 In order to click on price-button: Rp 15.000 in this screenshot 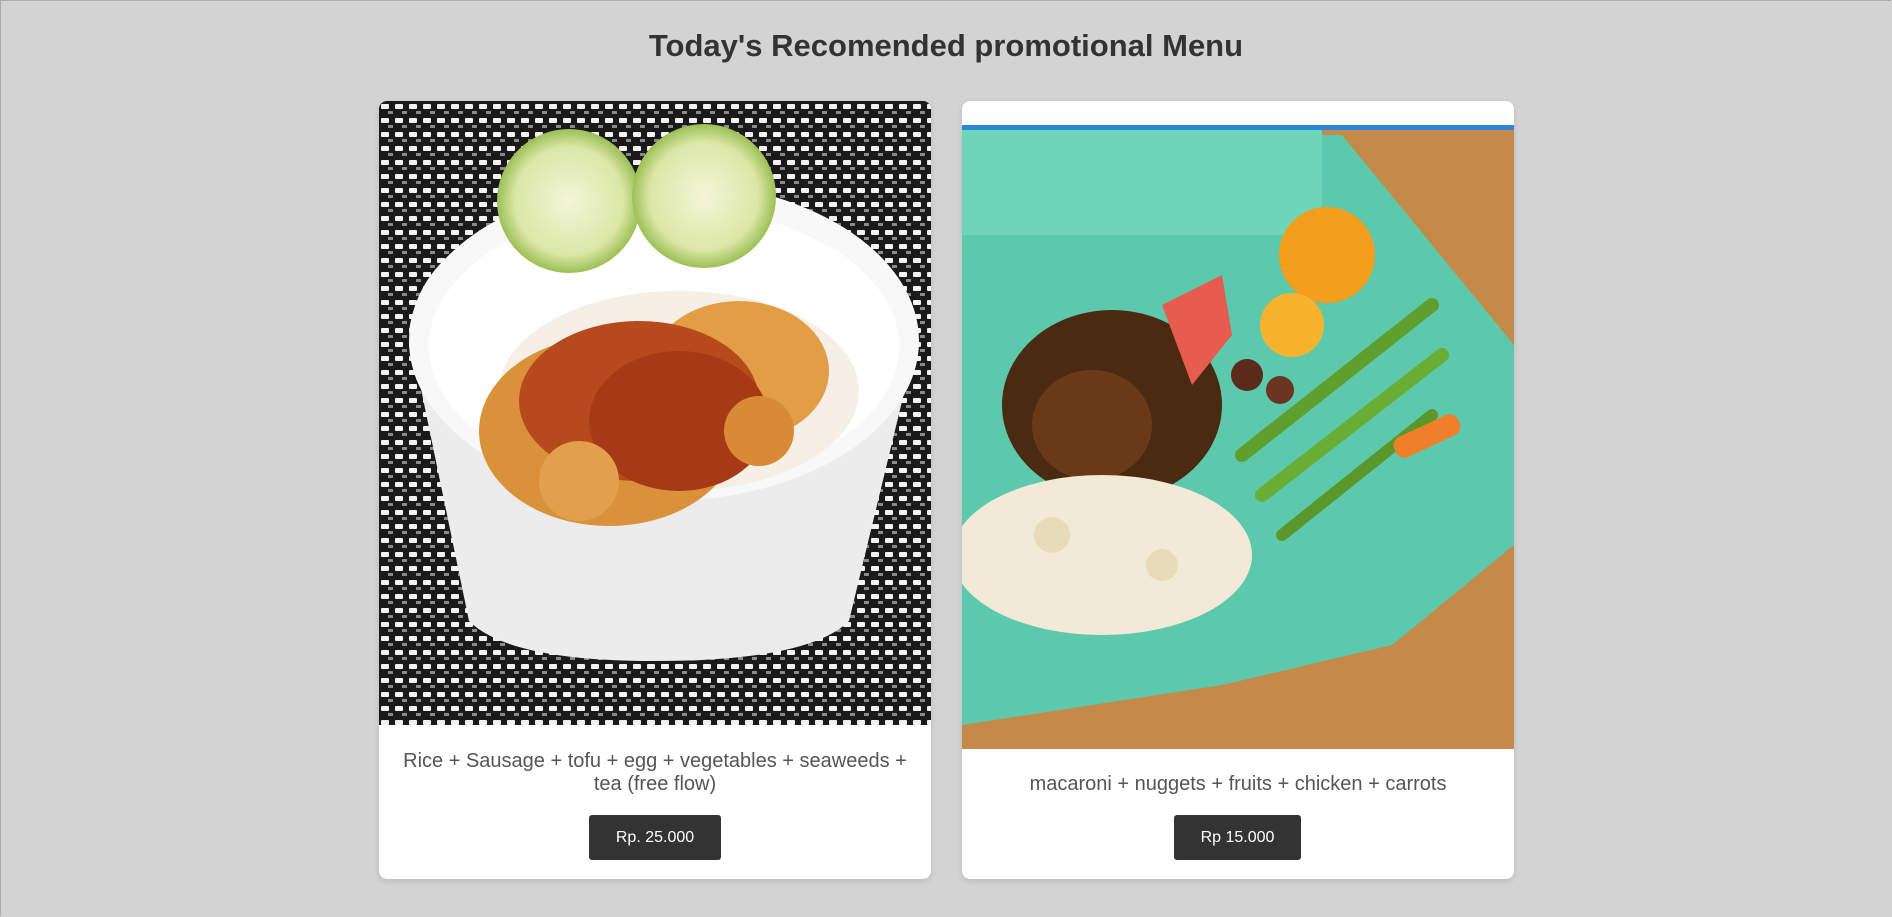, I will do `click(1237, 837)`.